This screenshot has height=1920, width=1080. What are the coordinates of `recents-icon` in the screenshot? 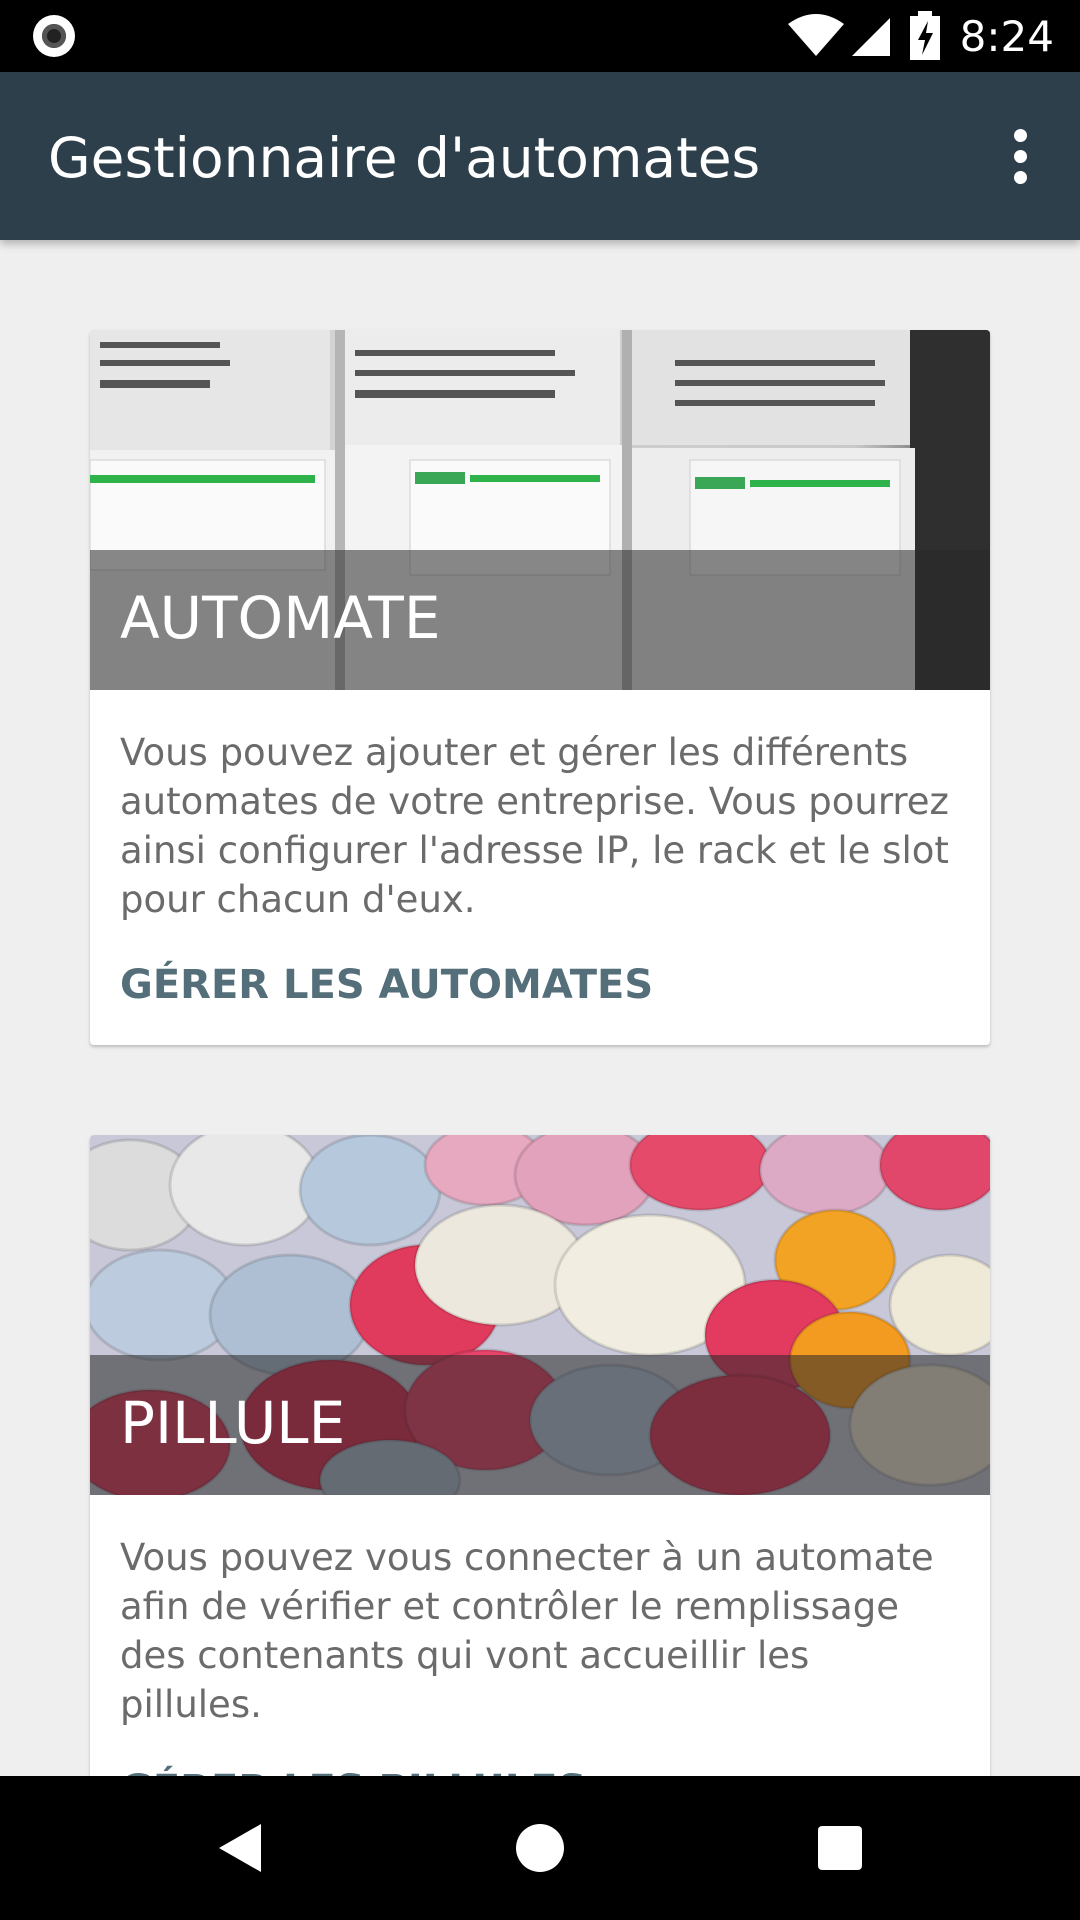 It's located at (840, 1848).